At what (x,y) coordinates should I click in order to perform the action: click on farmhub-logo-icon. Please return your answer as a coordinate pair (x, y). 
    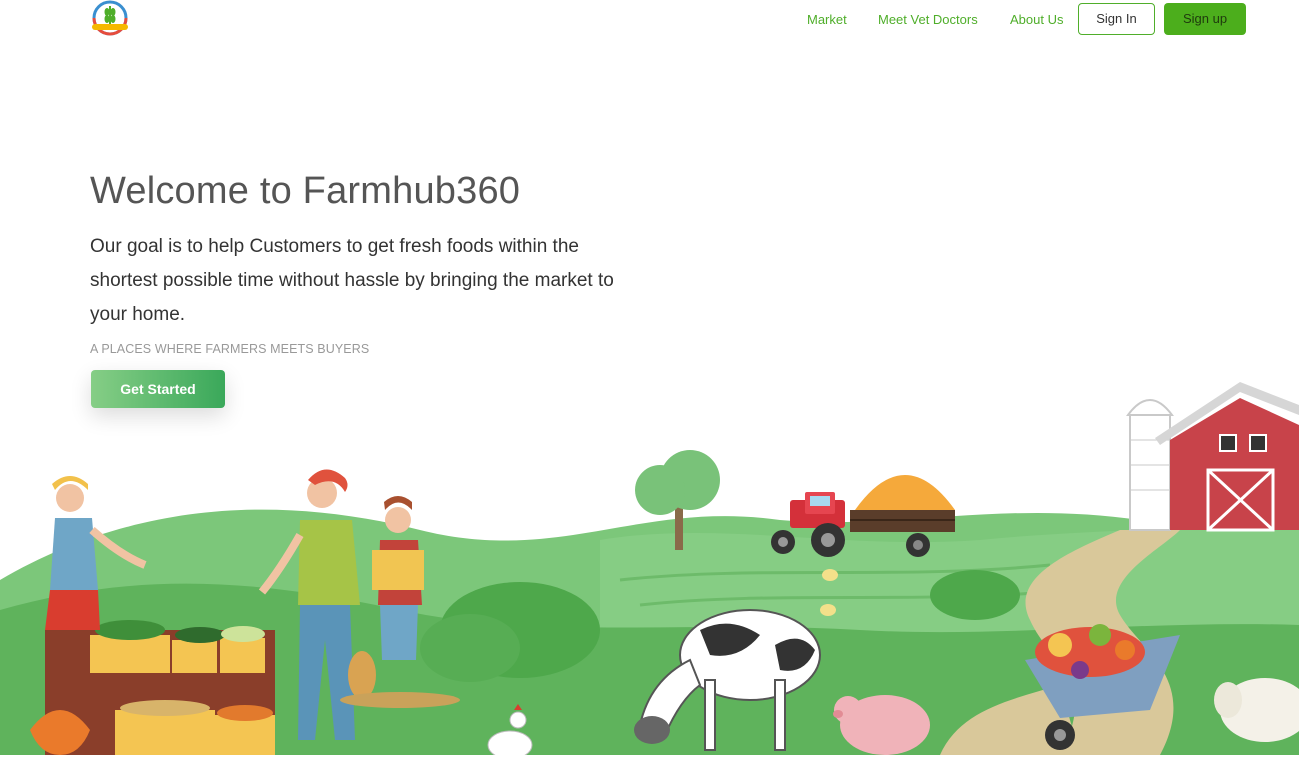
    Looking at the image, I should click on (111, 19).